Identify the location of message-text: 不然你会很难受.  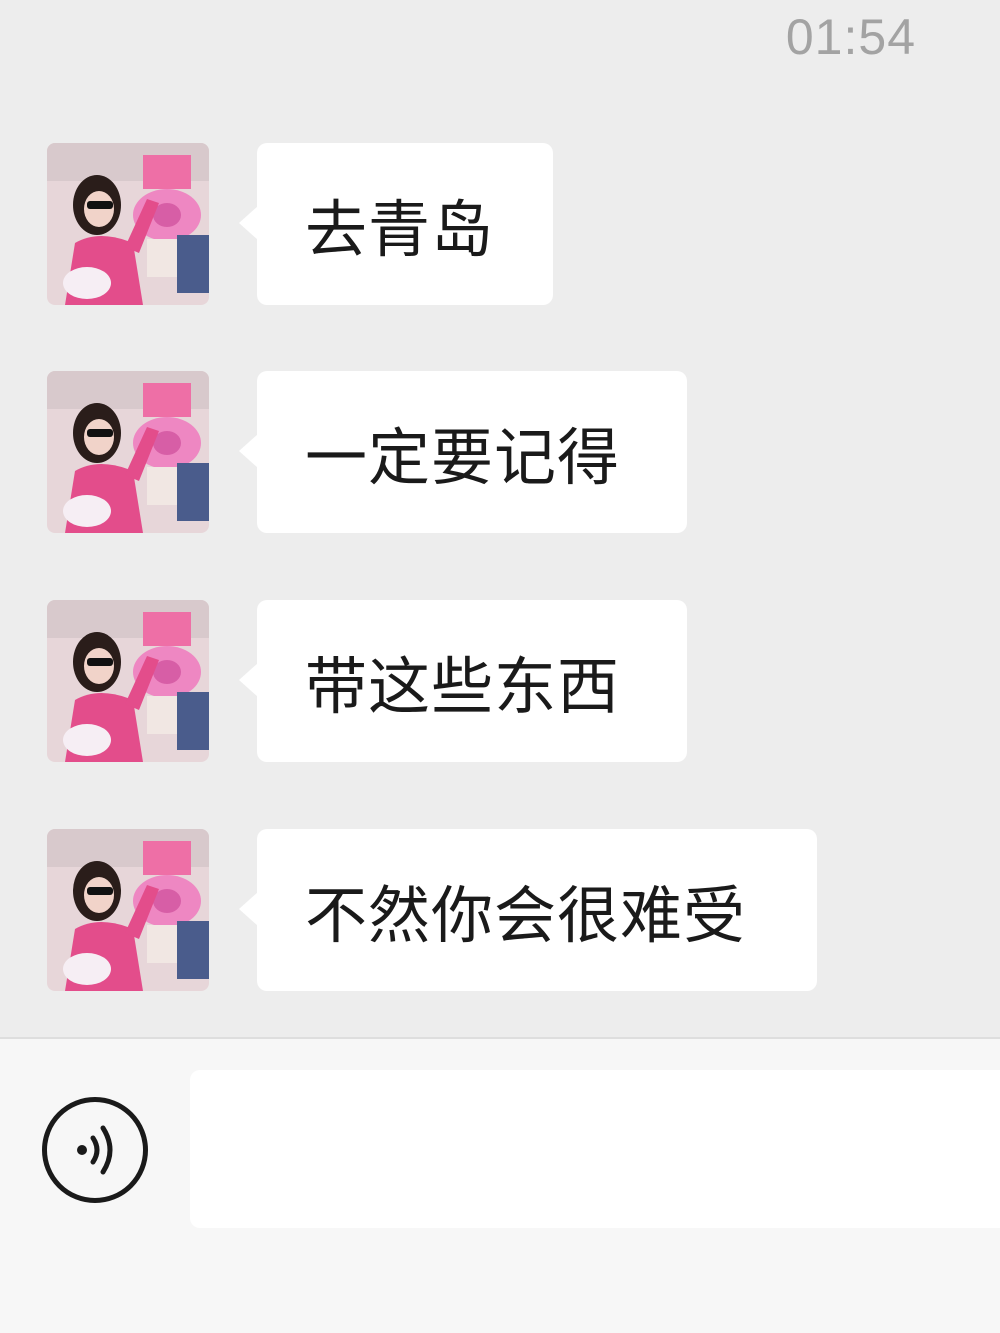
(526, 915).